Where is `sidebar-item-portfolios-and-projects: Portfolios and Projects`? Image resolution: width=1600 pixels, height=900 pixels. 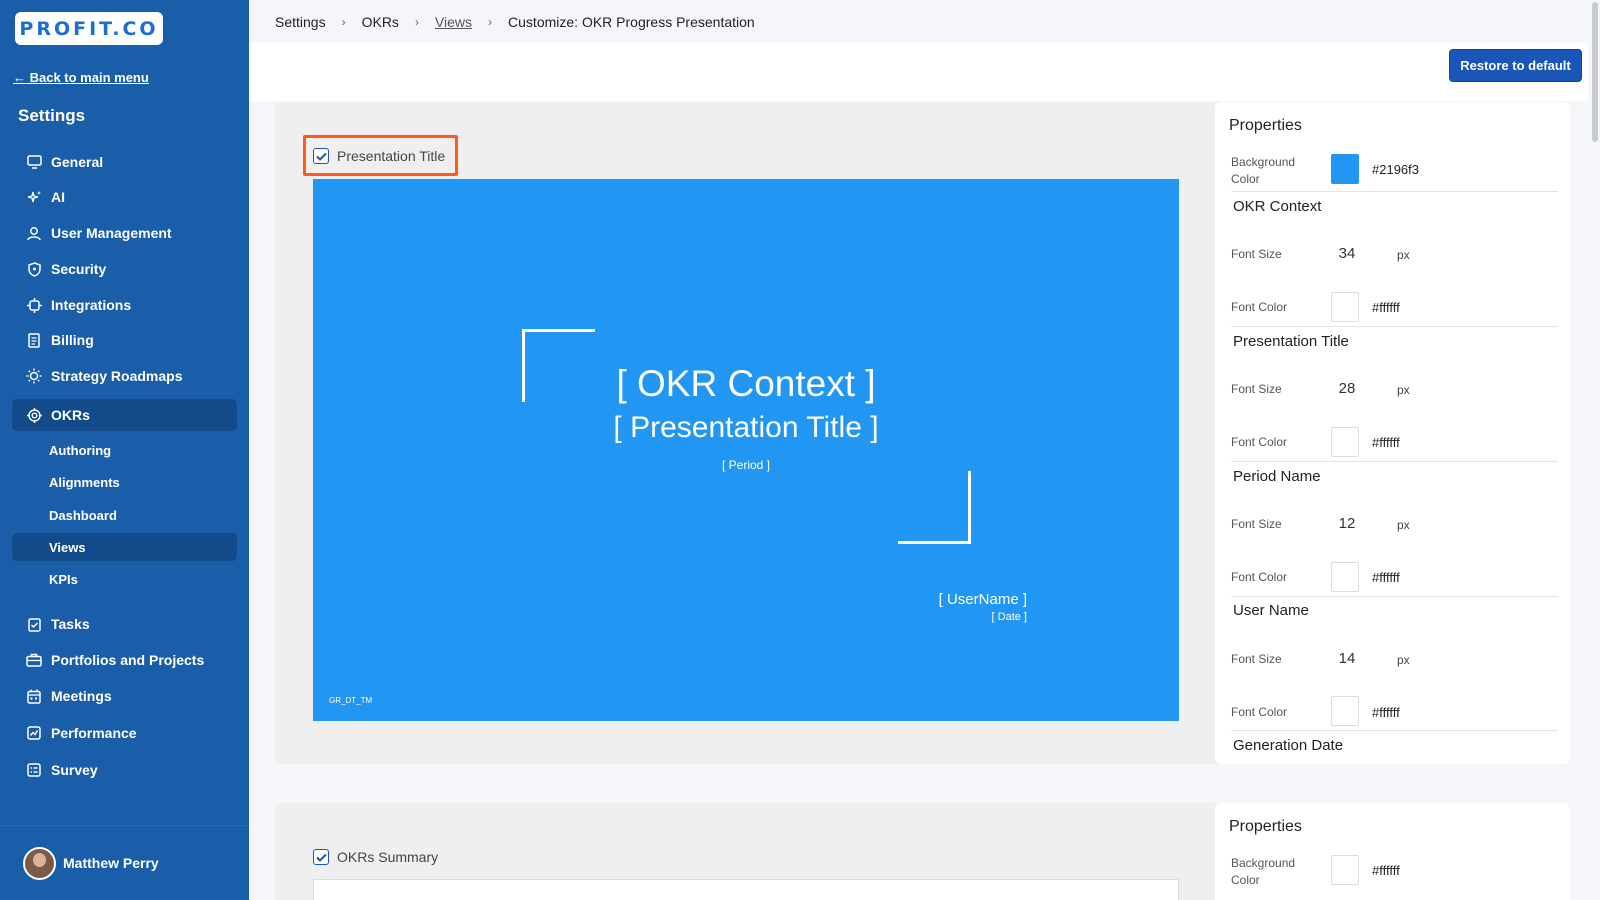
sidebar-item-portfolios-and-projects: Portfolios and Projects is located at coordinates (124, 660).